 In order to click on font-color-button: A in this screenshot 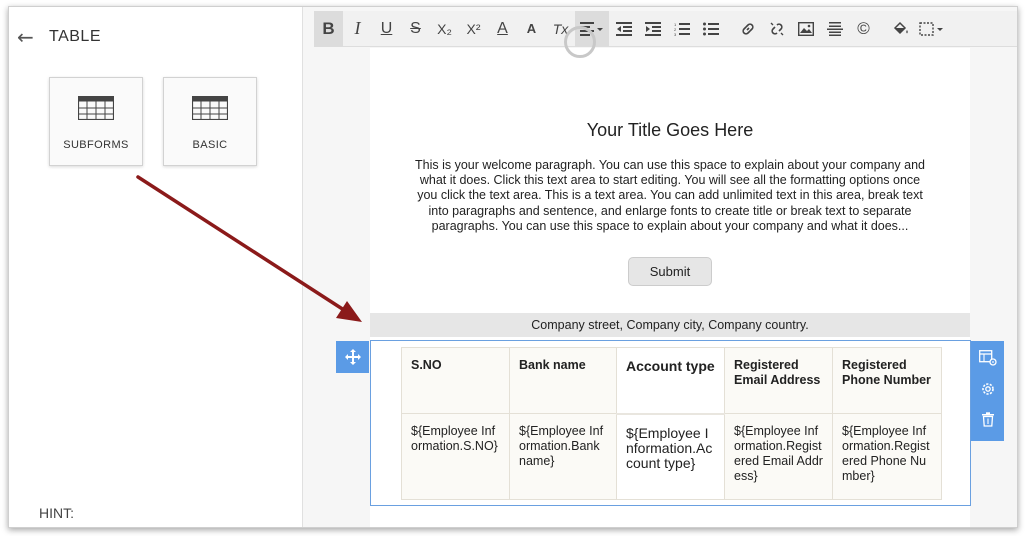, I will do `click(502, 29)`.